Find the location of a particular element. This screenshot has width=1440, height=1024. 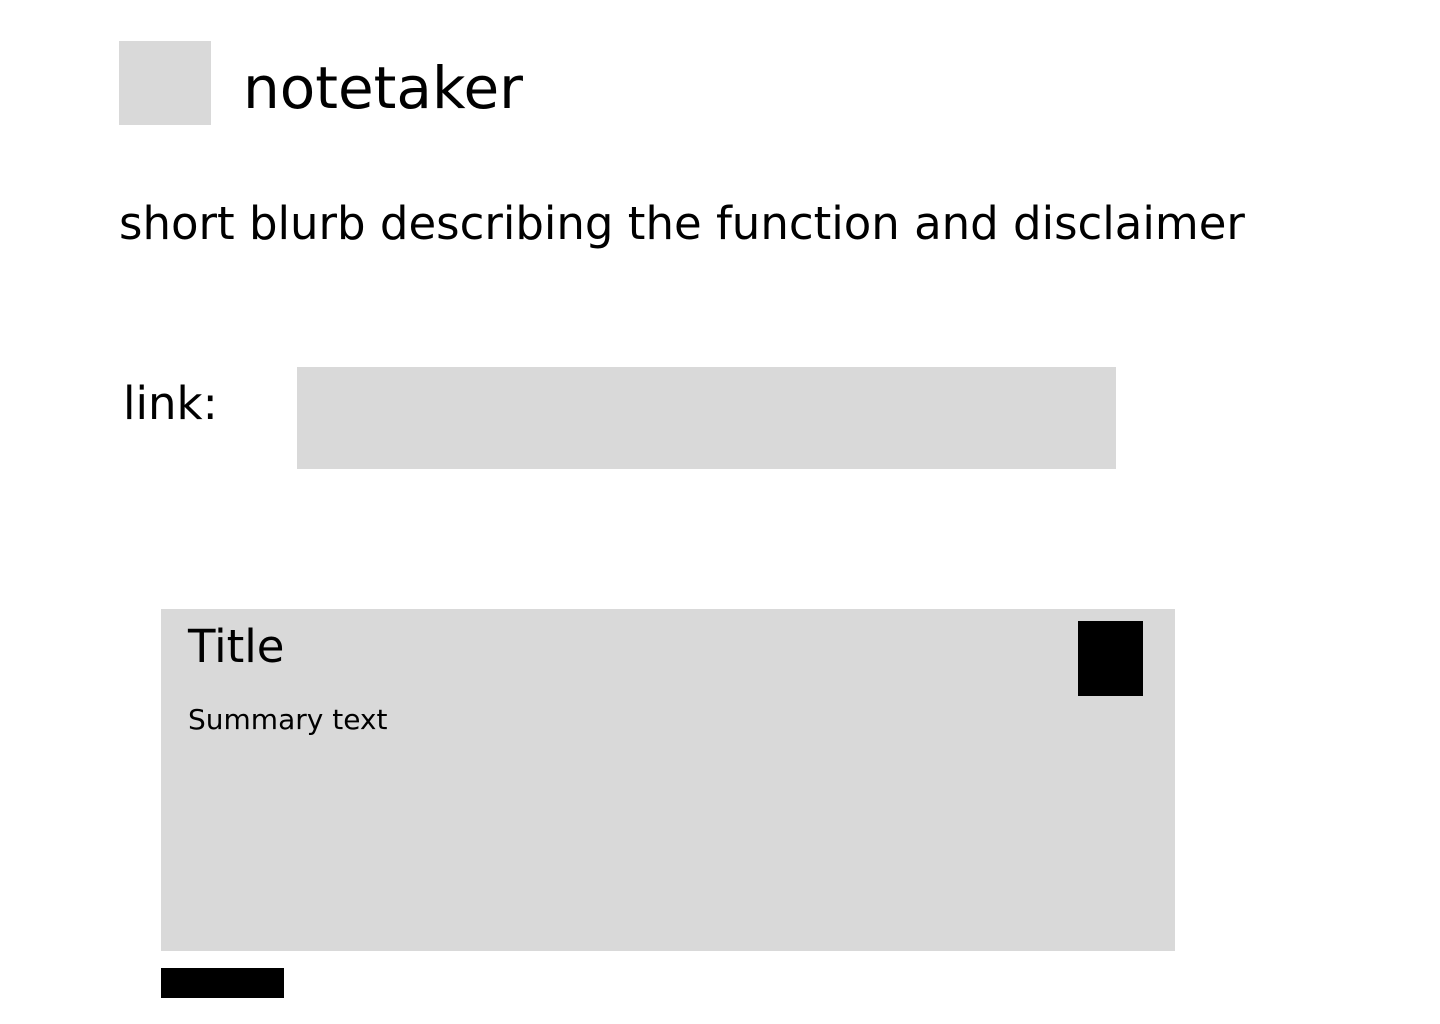

bottom-action-button is located at coordinates (222, 983).